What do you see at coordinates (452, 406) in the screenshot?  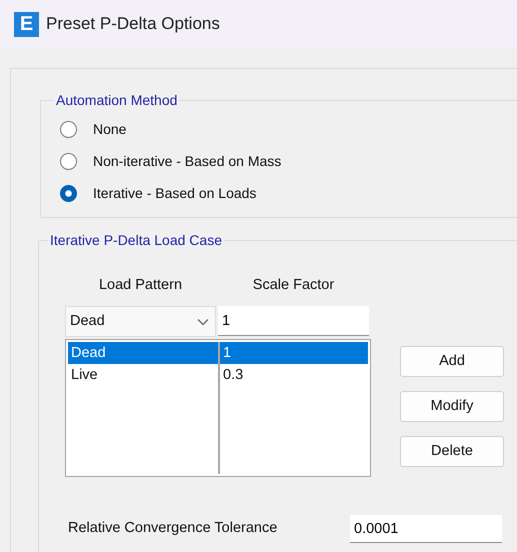 I see `action-button: Modify` at bounding box center [452, 406].